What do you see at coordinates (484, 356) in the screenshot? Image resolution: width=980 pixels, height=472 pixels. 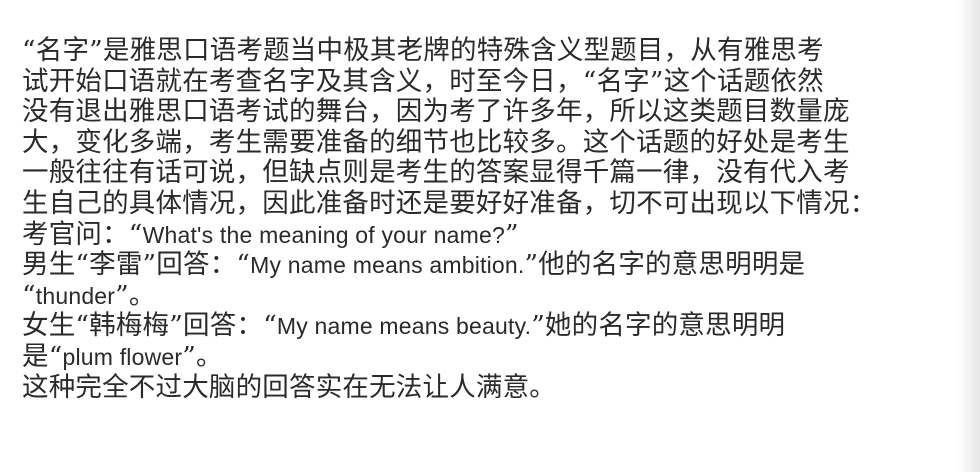 I see `female-answer-line-2: 是“plum flower”。` at bounding box center [484, 356].